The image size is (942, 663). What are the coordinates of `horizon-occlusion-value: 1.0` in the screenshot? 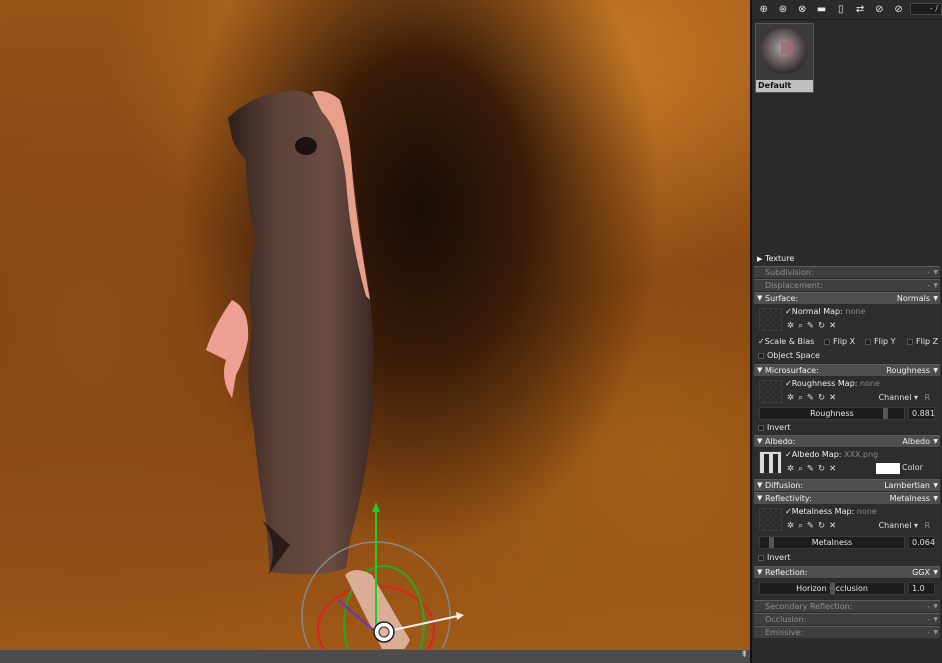 It's located at (921, 588).